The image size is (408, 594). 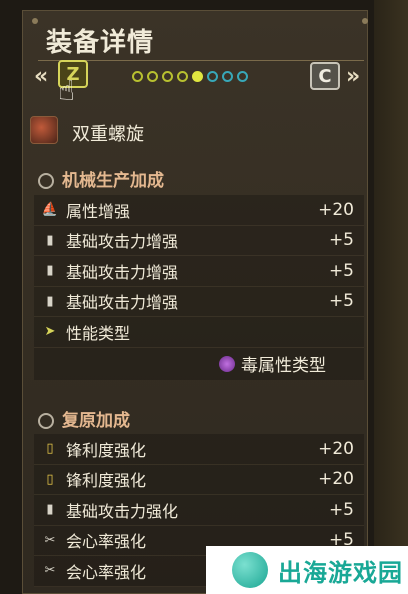 What do you see at coordinates (199, 210) in the screenshot?
I see `list-item: ⛵ 属性增强 +20` at bounding box center [199, 210].